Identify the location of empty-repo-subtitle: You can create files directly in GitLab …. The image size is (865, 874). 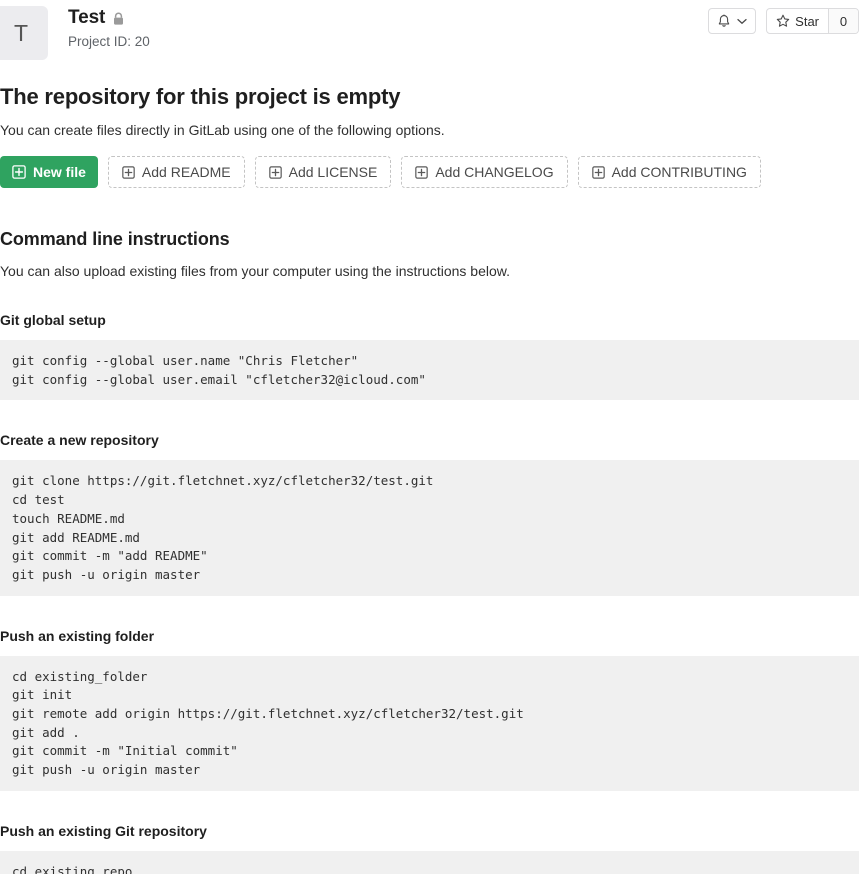
(222, 130).